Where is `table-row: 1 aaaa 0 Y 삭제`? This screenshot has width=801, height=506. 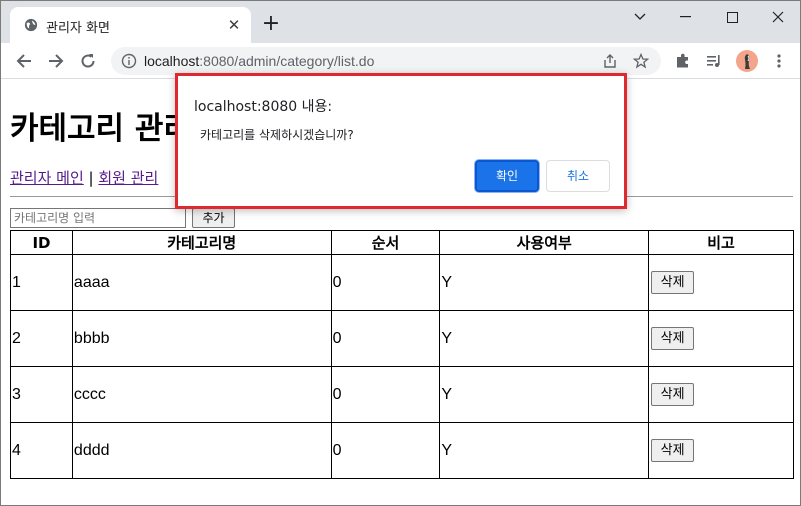 table-row: 1 aaaa 0 Y 삭제 is located at coordinates (402, 282).